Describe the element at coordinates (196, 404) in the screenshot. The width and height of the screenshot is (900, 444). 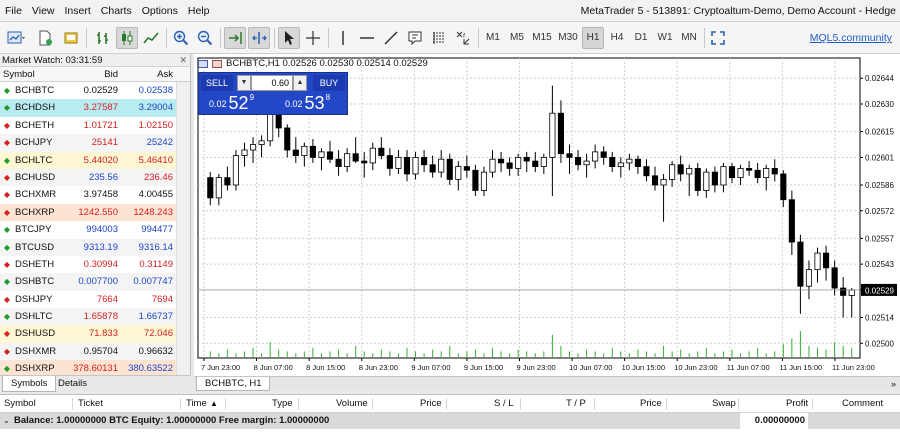
I see `column-time: Time` at that location.